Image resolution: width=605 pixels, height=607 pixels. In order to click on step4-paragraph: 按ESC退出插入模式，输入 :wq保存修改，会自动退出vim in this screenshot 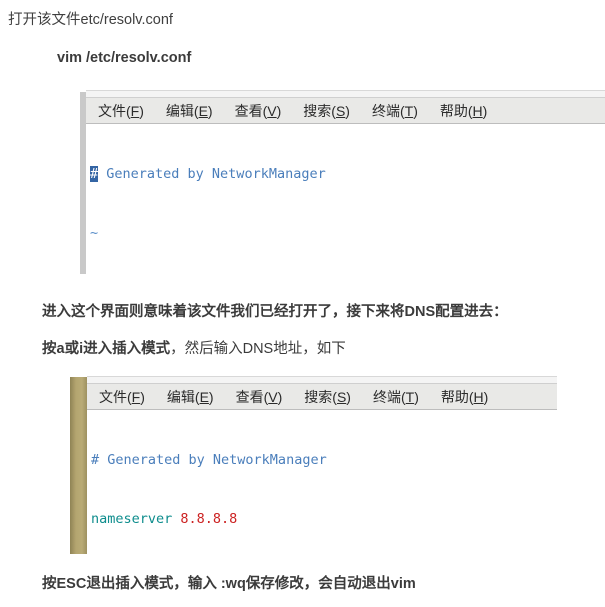, I will do `click(229, 584)`.